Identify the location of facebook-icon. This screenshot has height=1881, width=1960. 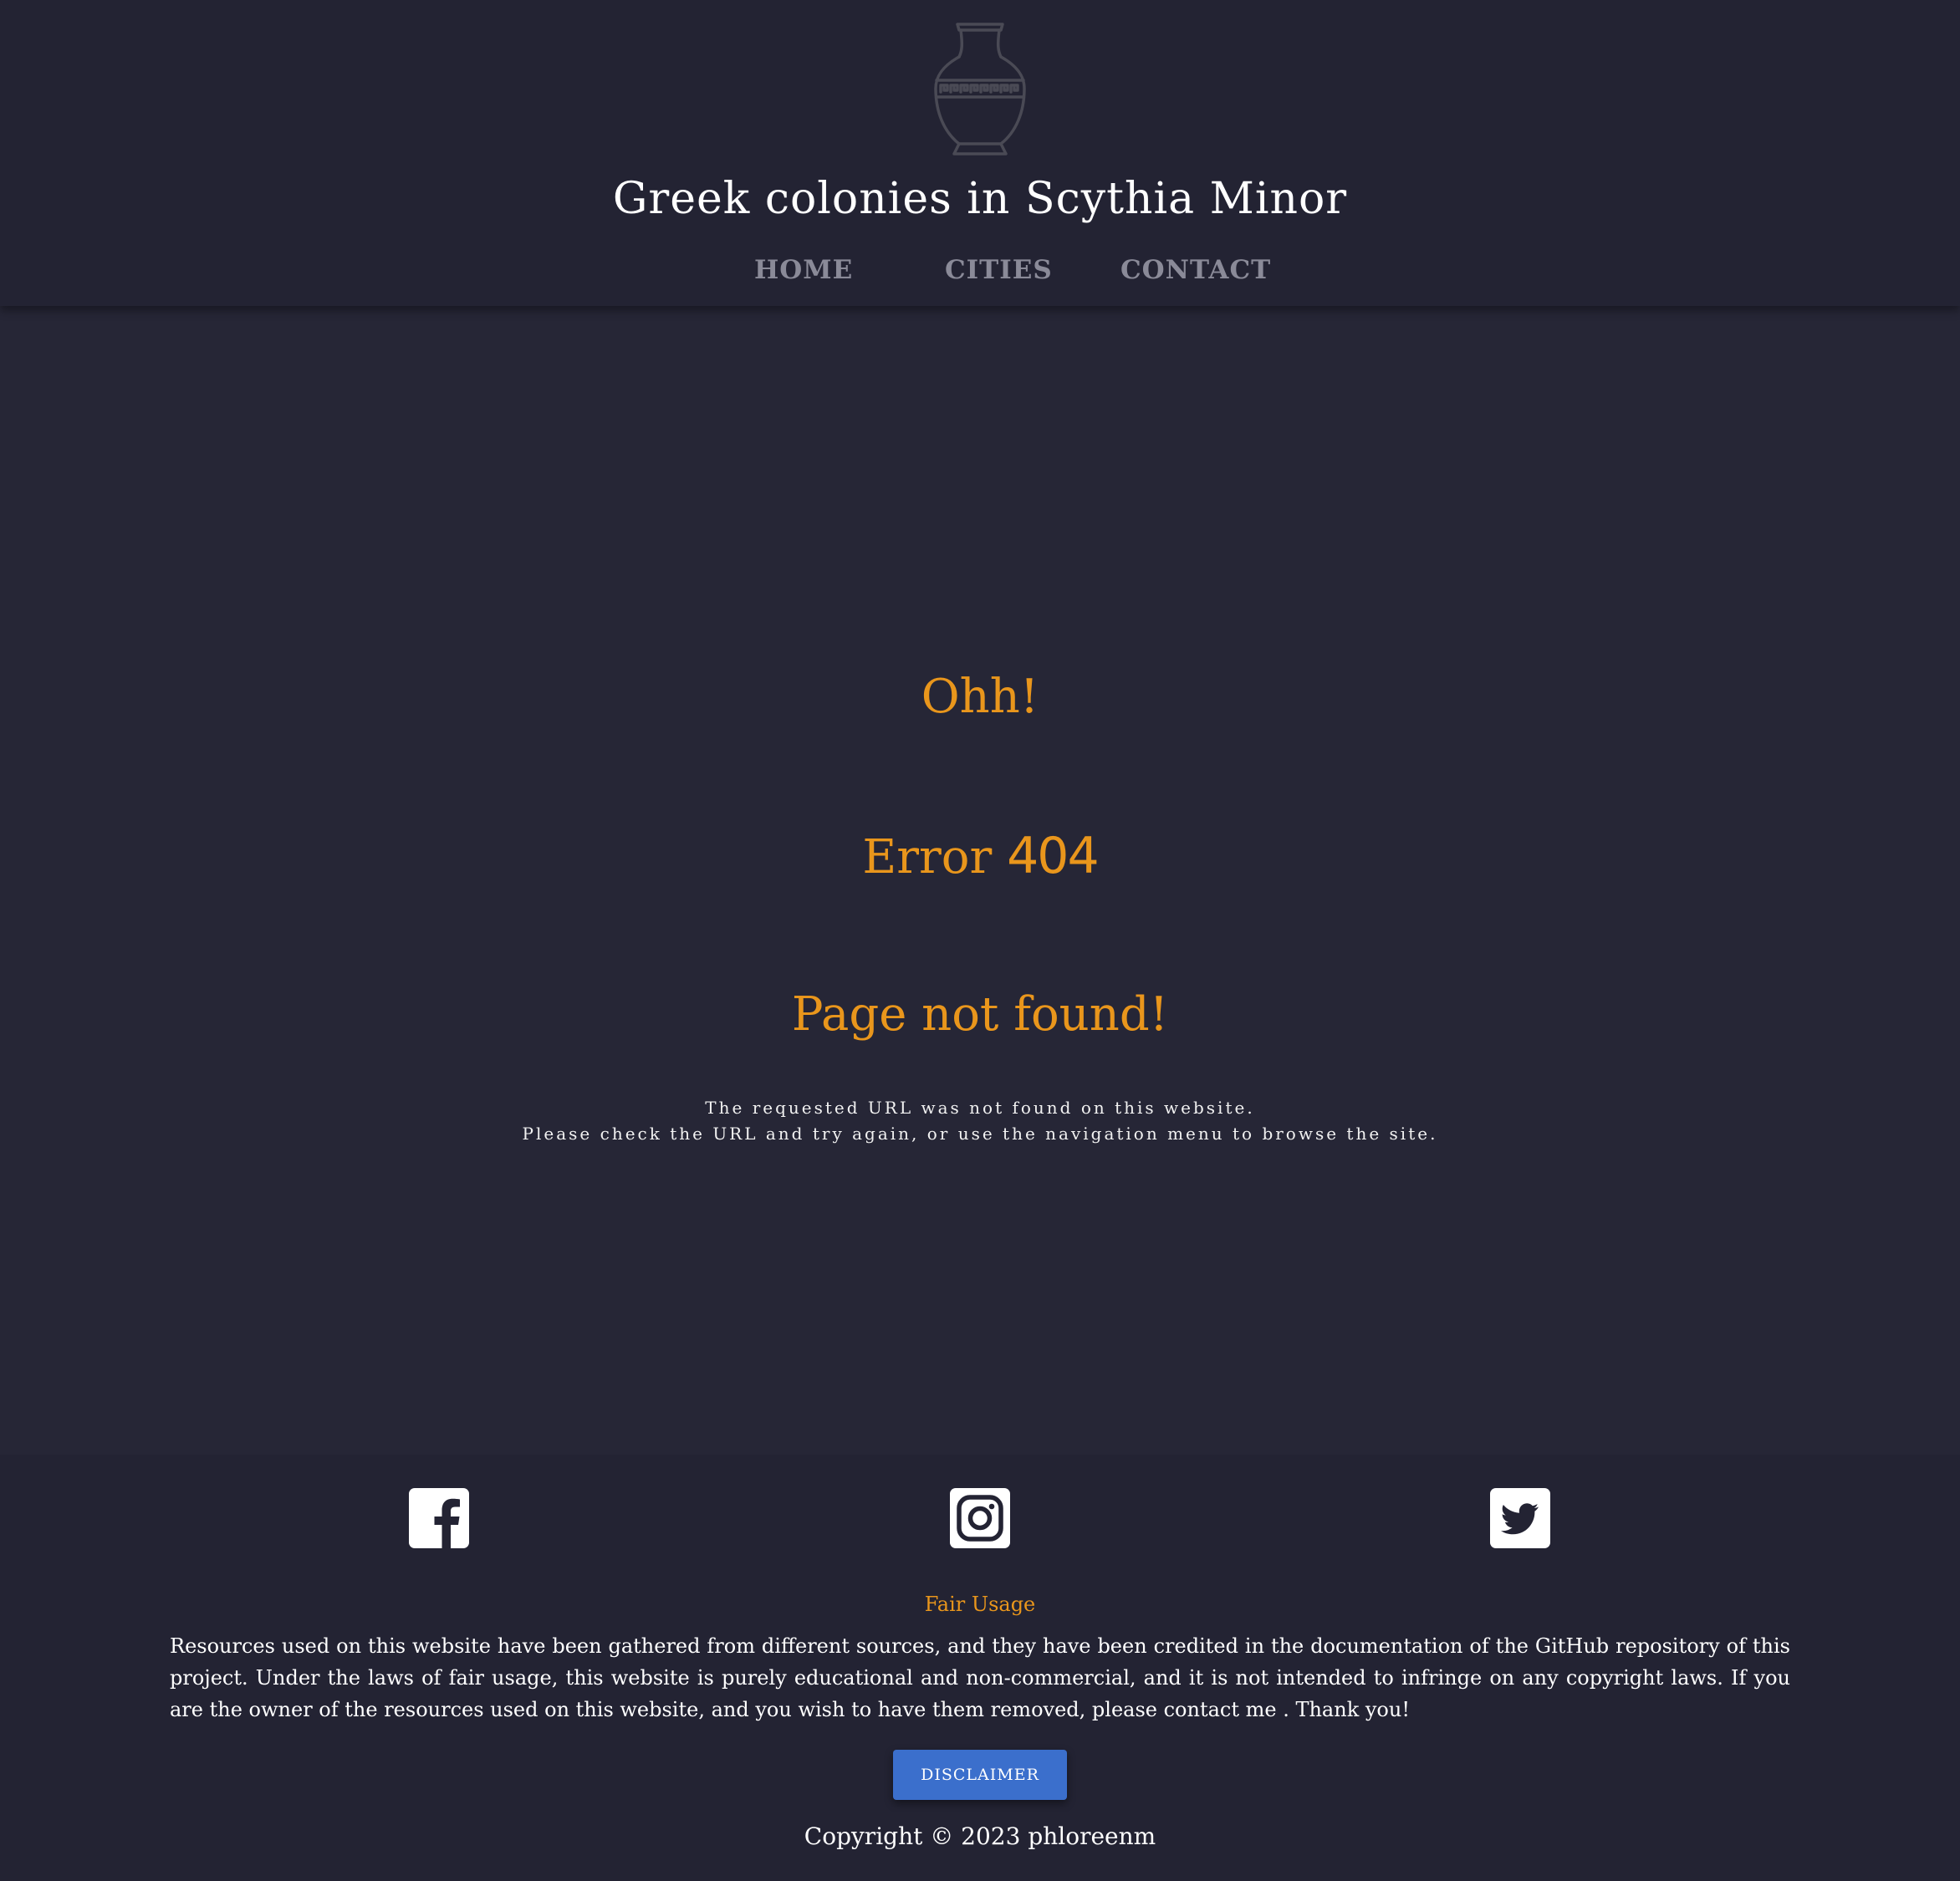
(439, 1518).